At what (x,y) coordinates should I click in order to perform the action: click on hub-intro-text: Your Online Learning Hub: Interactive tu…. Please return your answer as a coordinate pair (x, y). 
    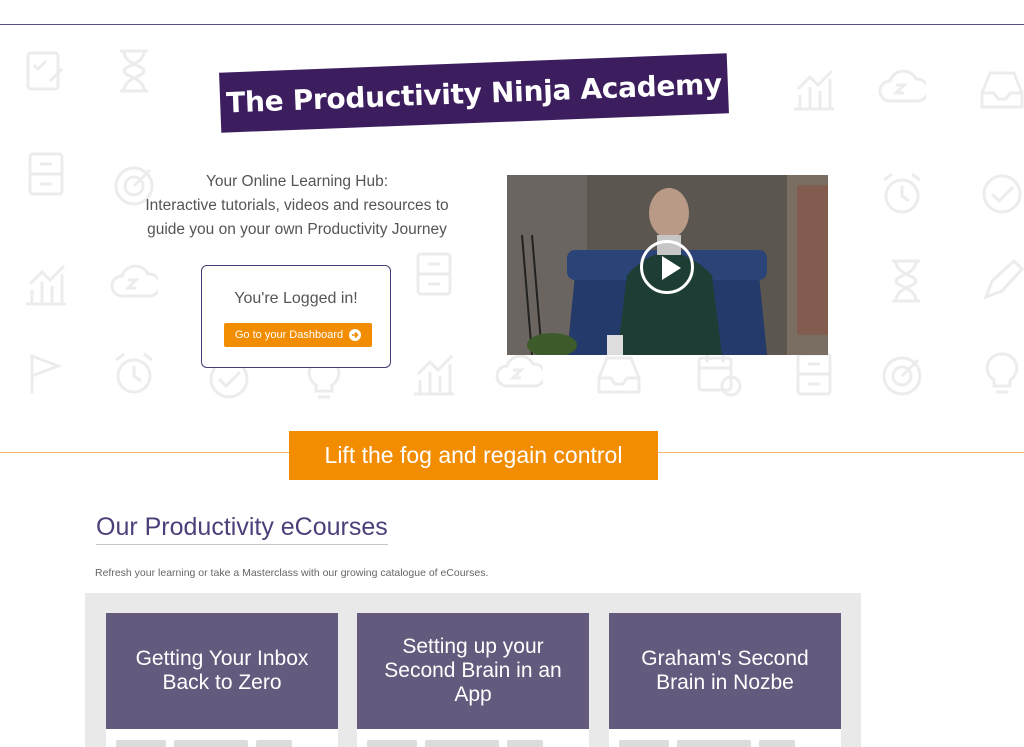
    Looking at the image, I should click on (297, 206).